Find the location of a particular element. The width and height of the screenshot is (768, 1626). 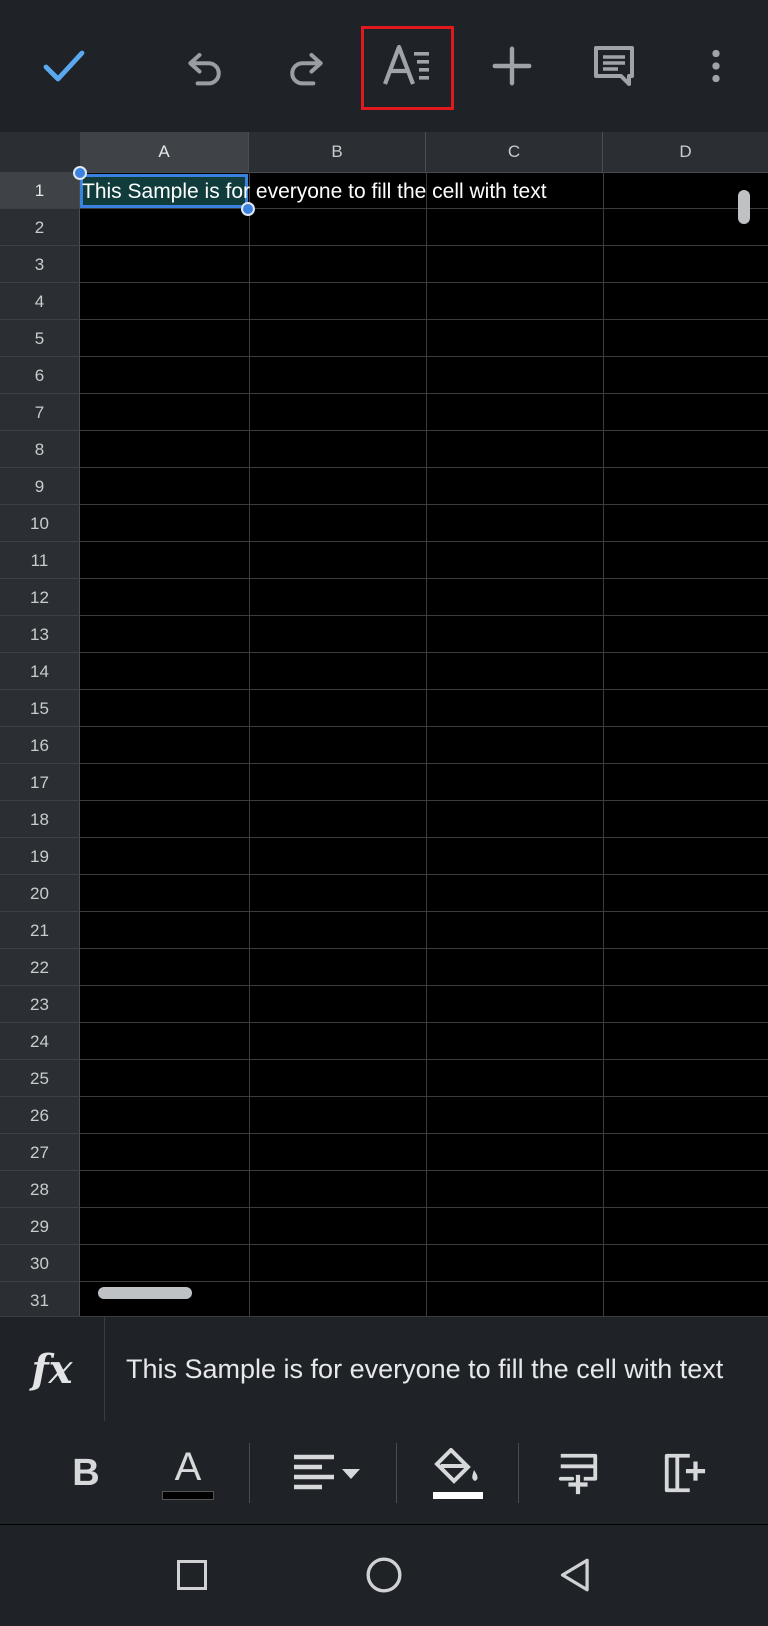

square-icon is located at coordinates (192, 1575).